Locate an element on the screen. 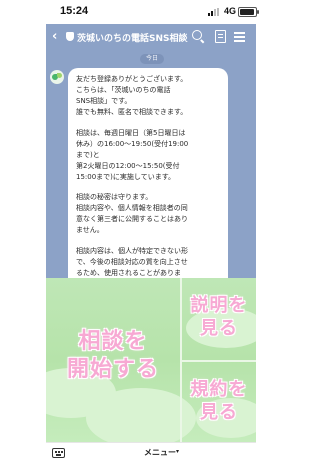 This screenshot has width=320, height=465. start-consultation-label: 相談を 開始する is located at coordinates (112, 355).